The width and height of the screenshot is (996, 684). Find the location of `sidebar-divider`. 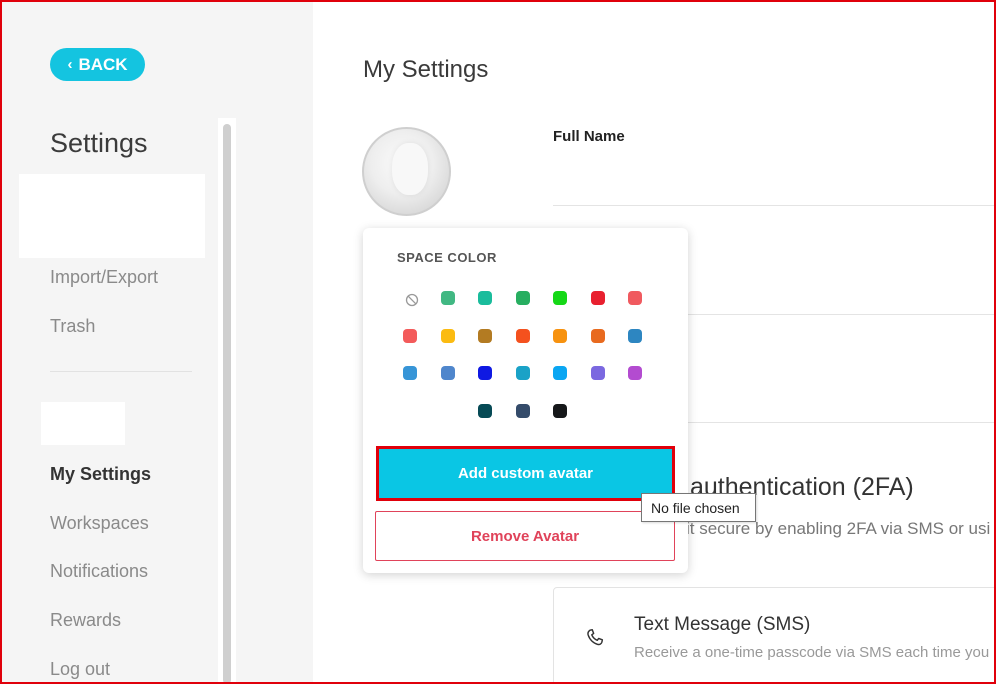

sidebar-divider is located at coordinates (121, 371).